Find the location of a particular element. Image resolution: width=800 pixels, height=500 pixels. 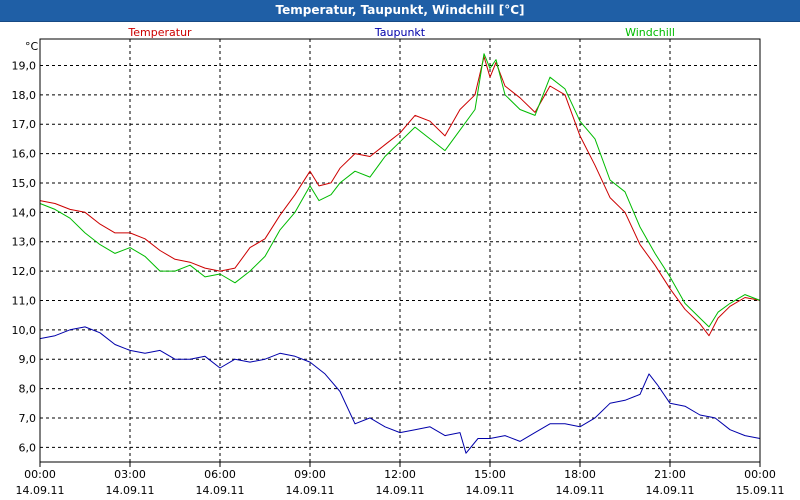

title-bar: Temperatur, Taupunkt, Windchill [°C] is located at coordinates (400, 11).